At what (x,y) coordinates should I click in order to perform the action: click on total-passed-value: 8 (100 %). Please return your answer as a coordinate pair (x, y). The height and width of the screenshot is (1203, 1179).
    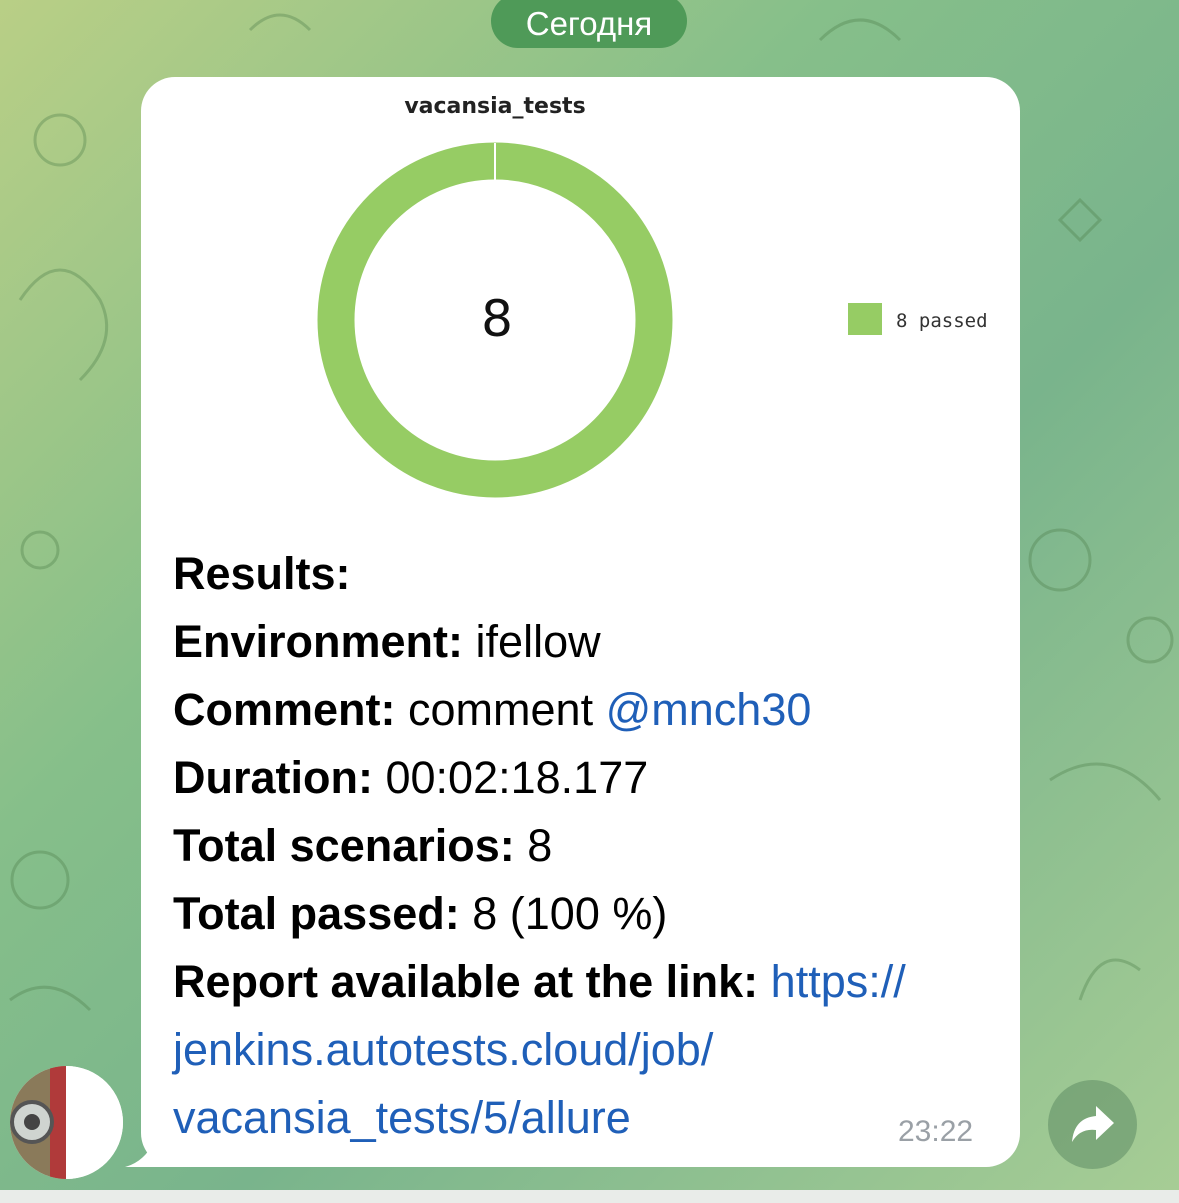
    Looking at the image, I should click on (570, 913).